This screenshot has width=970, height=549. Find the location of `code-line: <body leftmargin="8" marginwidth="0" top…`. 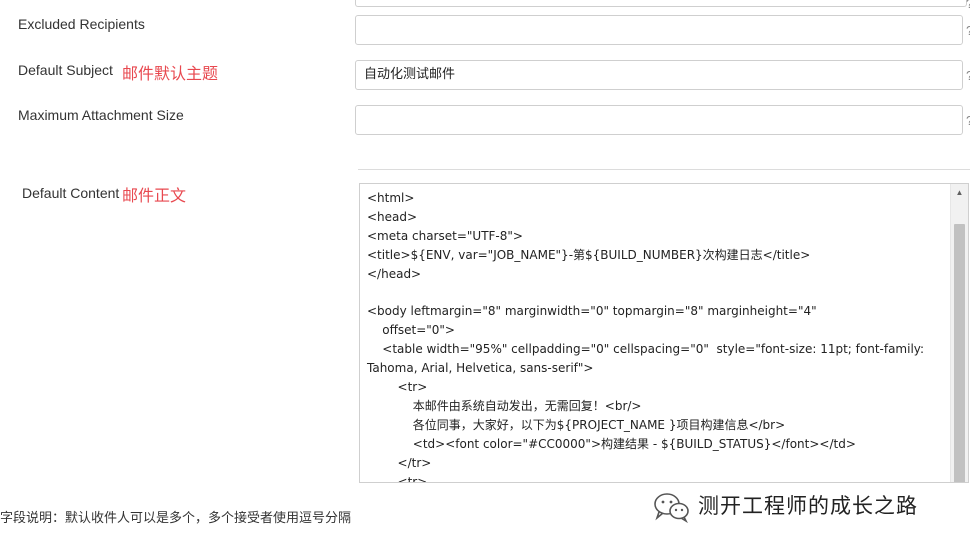

code-line: <body leftmargin="8" marginwidth="0" top… is located at coordinates (592, 311).